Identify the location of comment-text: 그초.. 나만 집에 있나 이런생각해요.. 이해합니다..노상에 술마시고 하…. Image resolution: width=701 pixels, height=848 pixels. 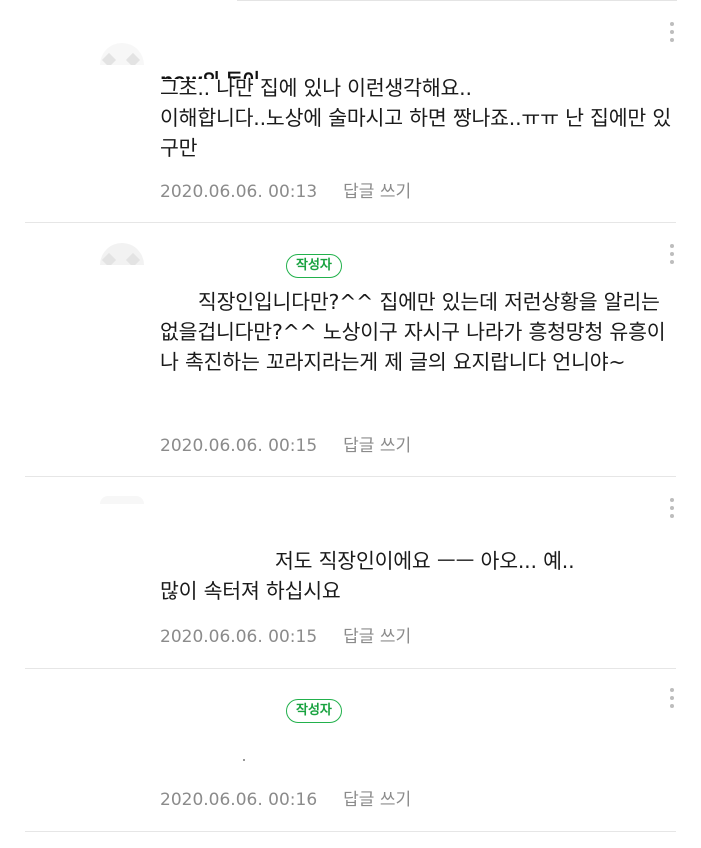
(416, 118).